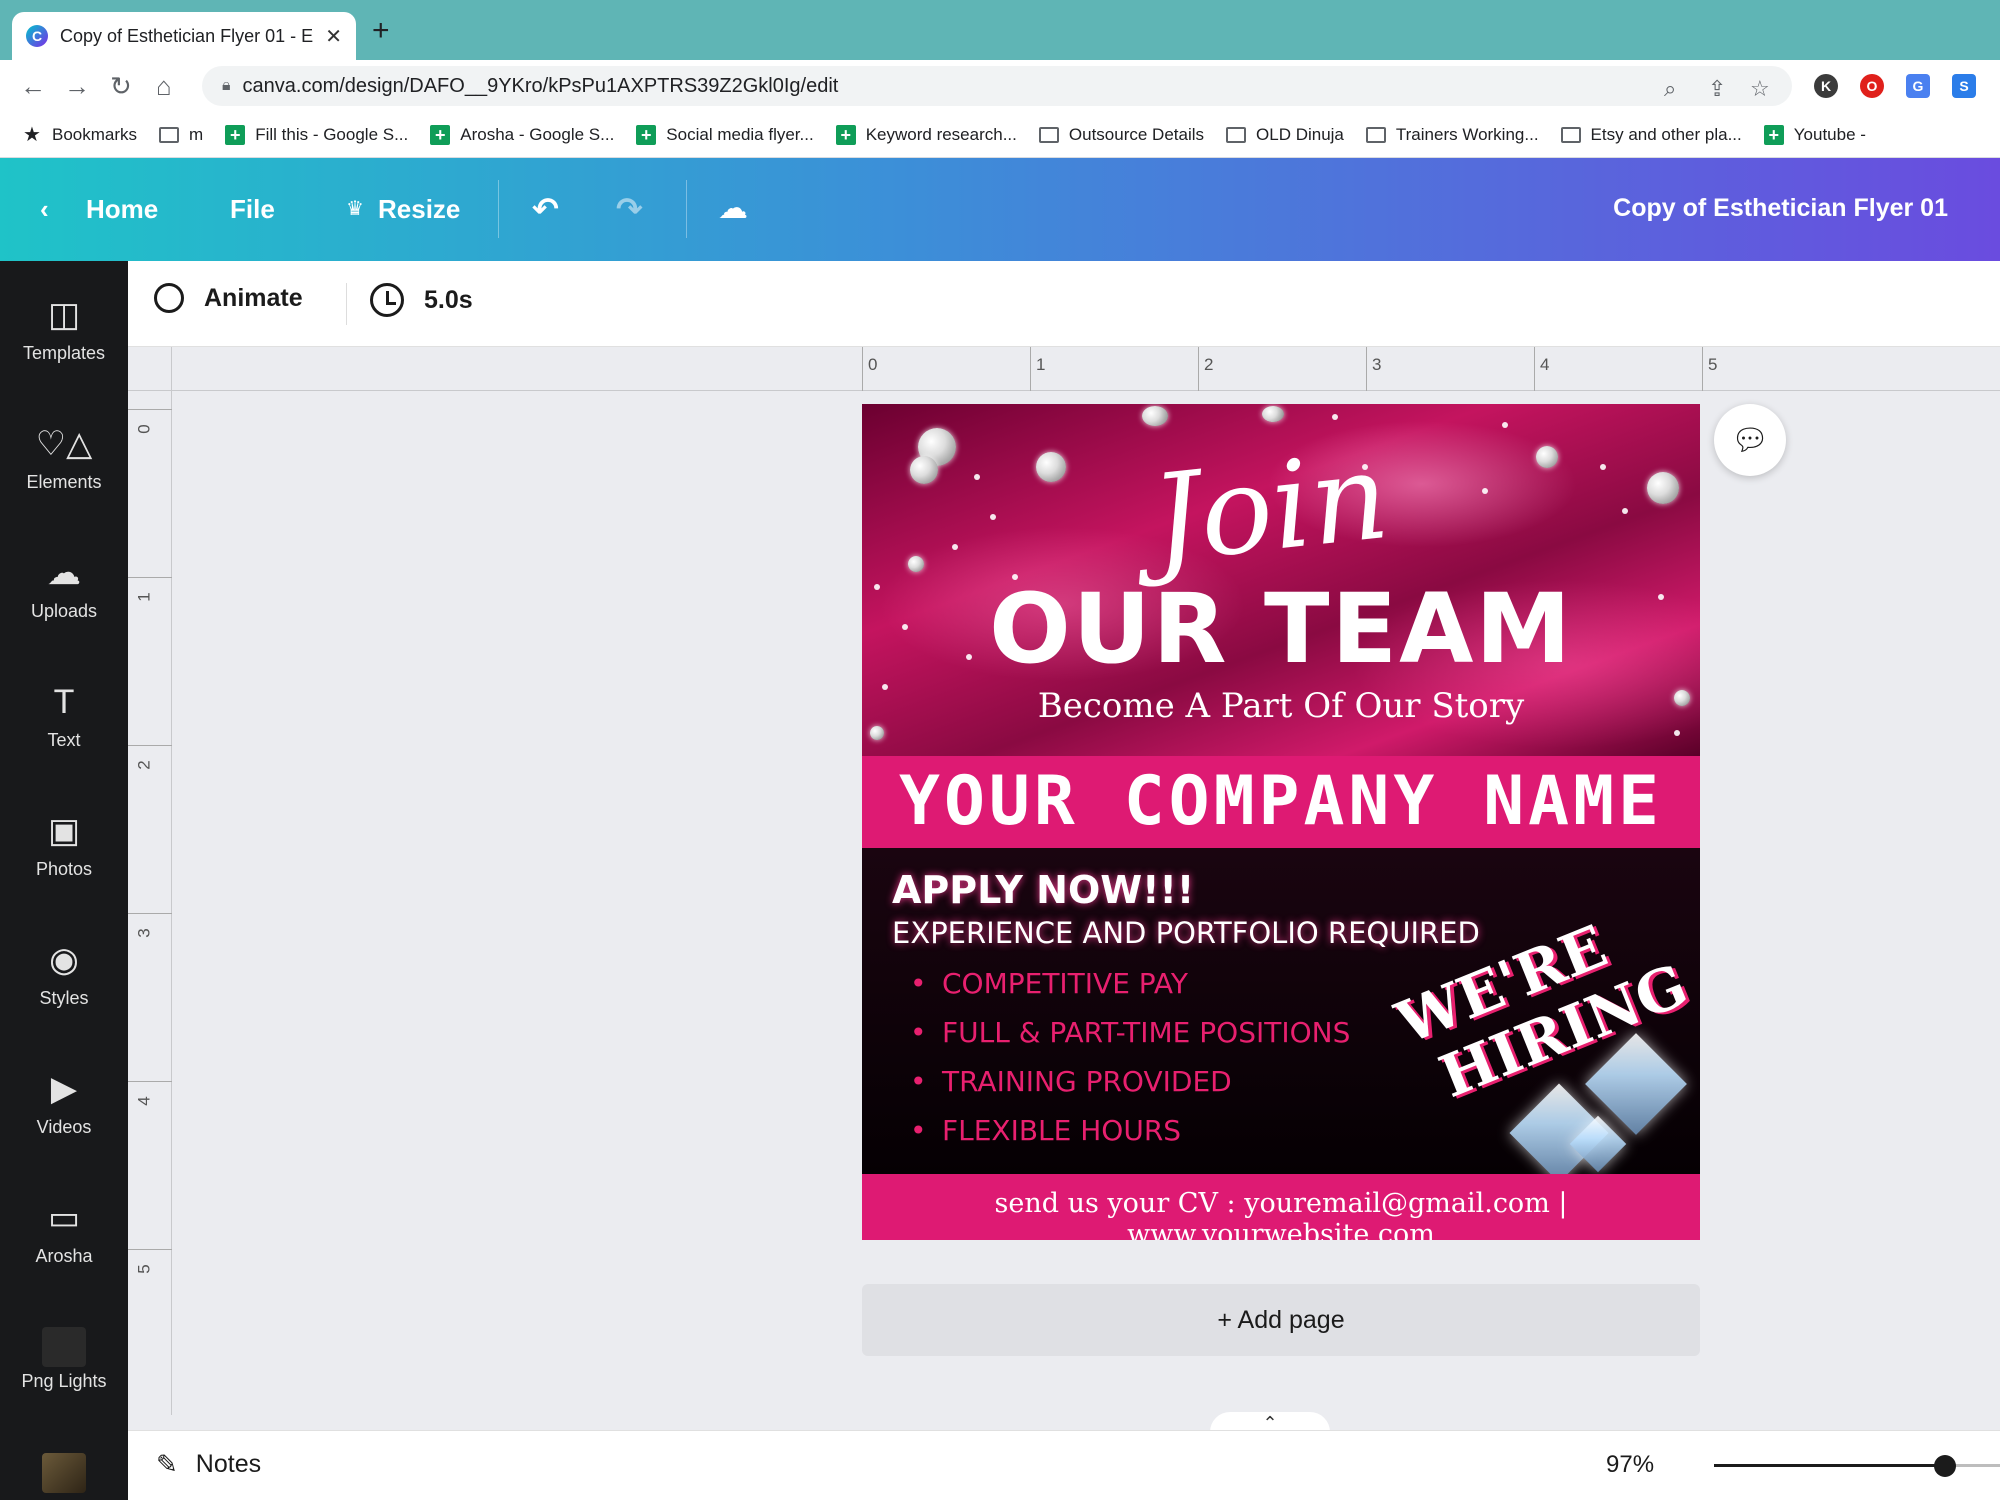 This screenshot has width=2000, height=1500. What do you see at coordinates (144, 429) in the screenshot?
I see `ruler-tick-label: 0` at bounding box center [144, 429].